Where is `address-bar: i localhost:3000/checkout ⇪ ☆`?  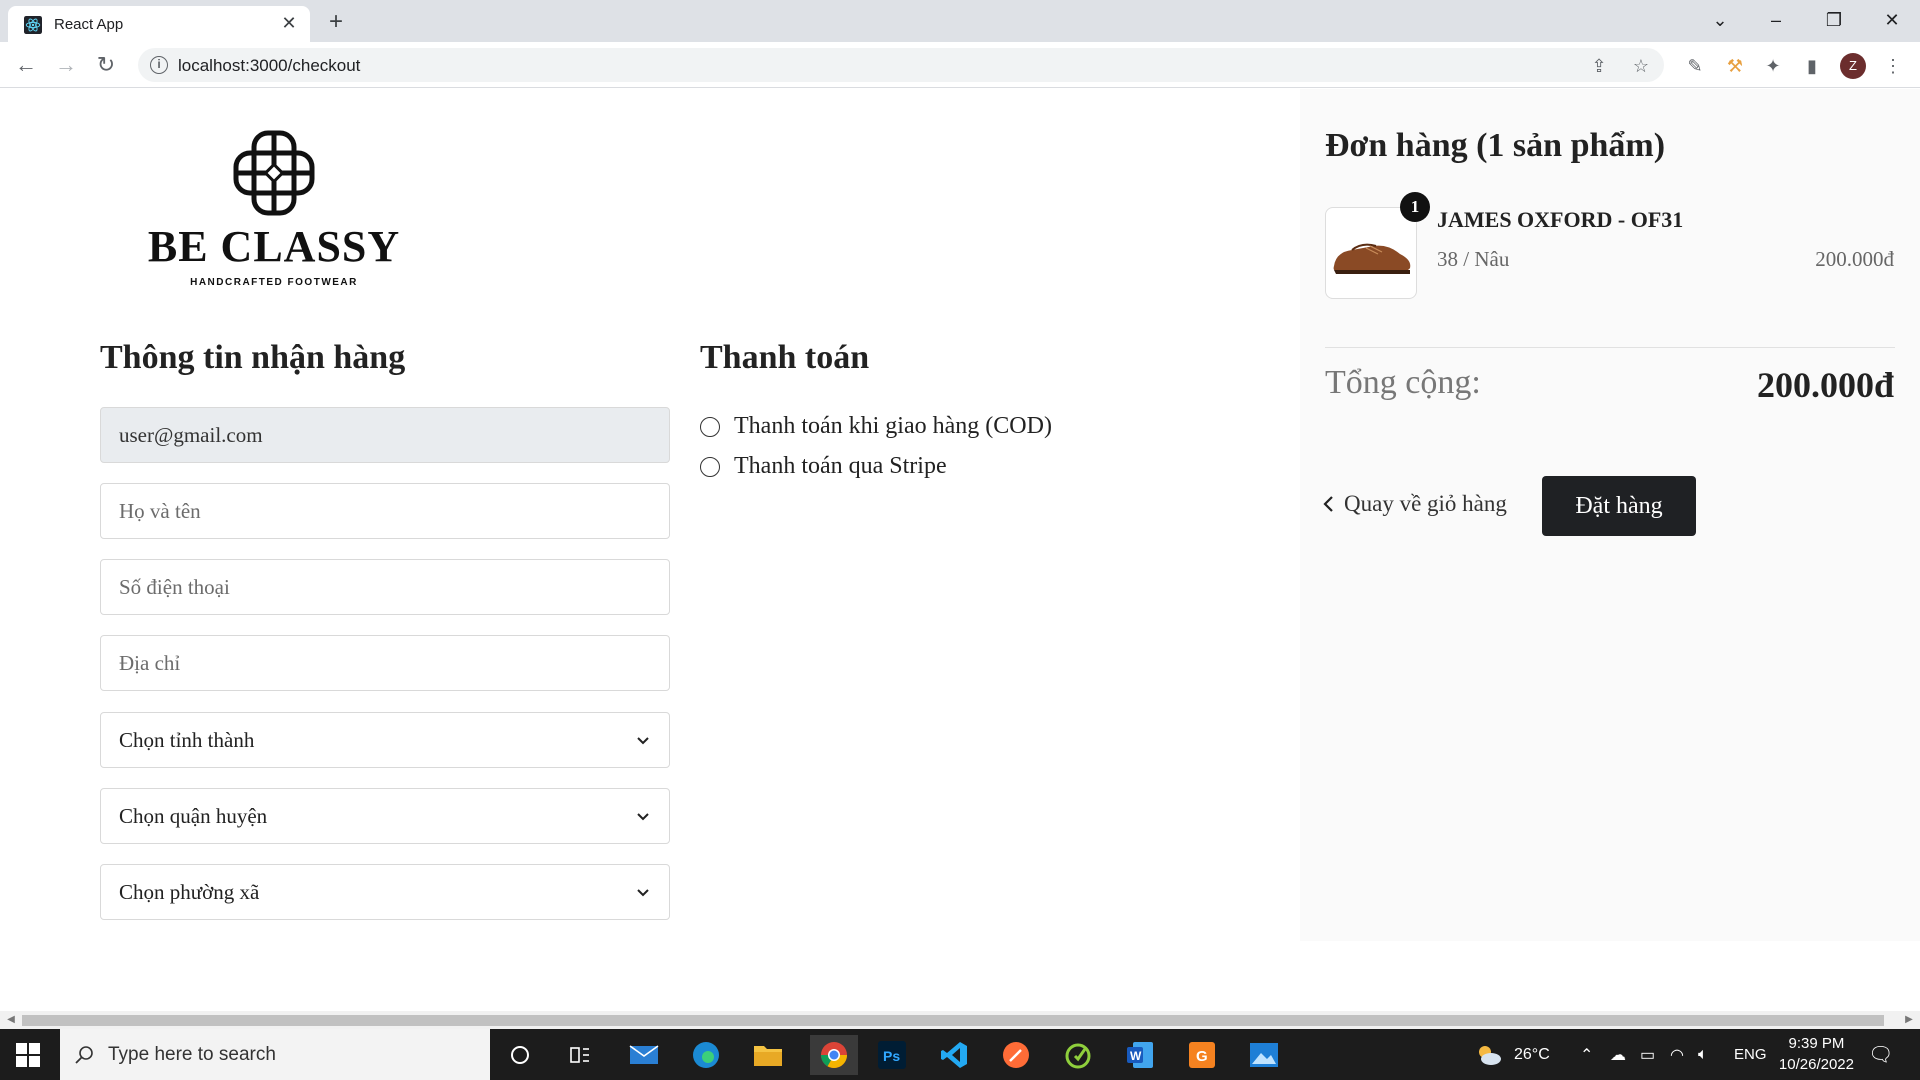
address-bar: i localhost:3000/checkout ⇪ ☆ is located at coordinates (901, 65).